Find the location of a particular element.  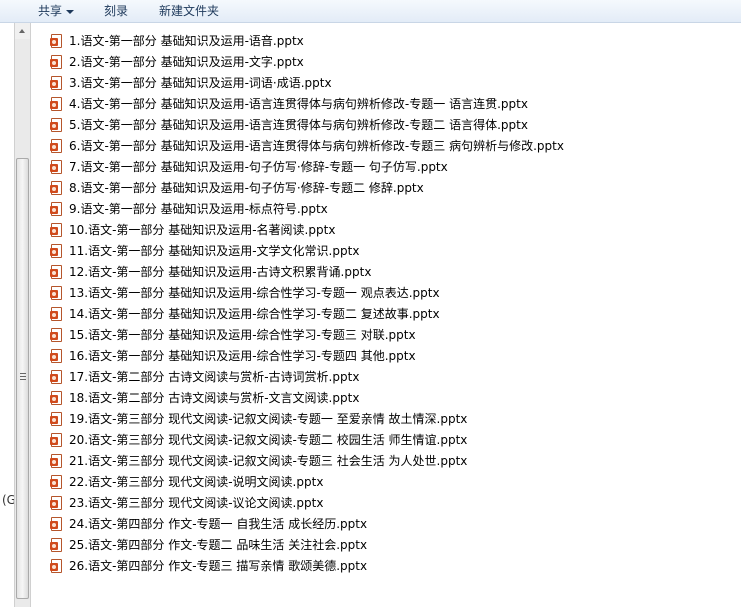

file-item: 3.语文-第一部分 基础知识及运用-词语·成语.pptx is located at coordinates (307, 83).